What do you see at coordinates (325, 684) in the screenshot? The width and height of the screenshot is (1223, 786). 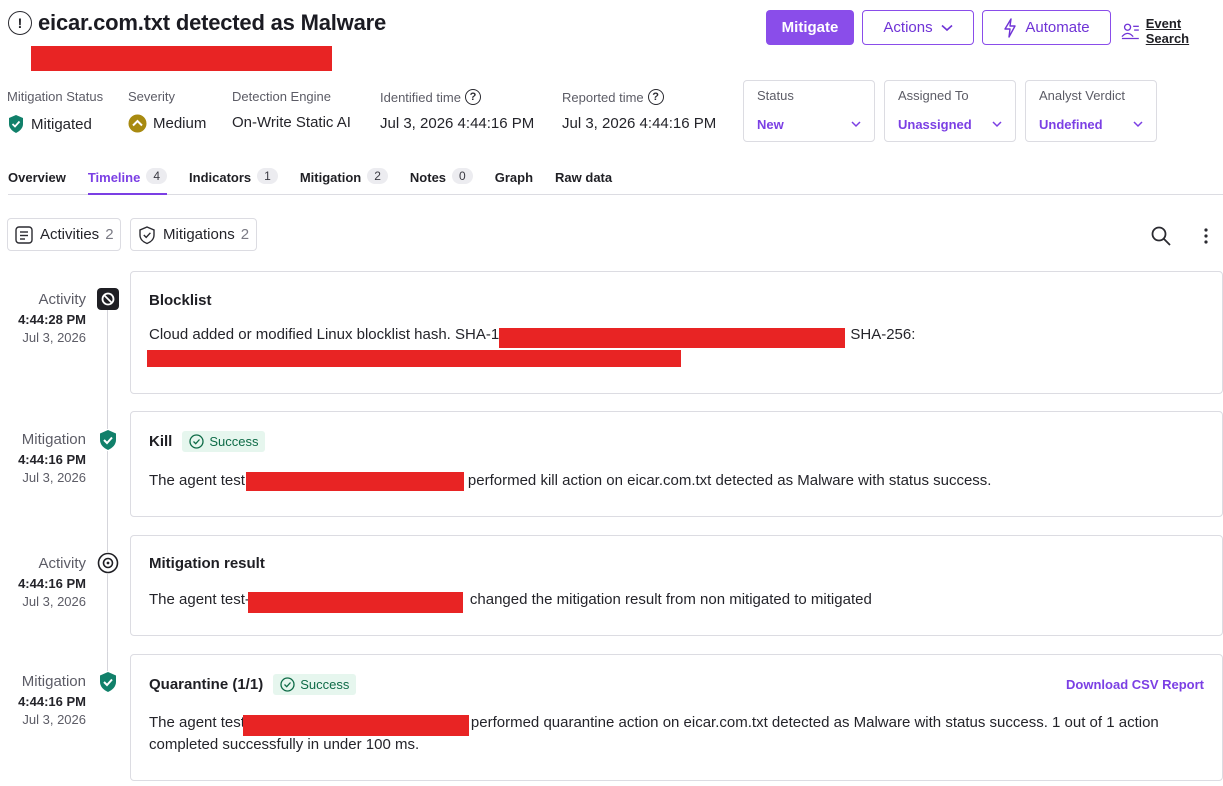 I see `success-badge-label: Success` at bounding box center [325, 684].